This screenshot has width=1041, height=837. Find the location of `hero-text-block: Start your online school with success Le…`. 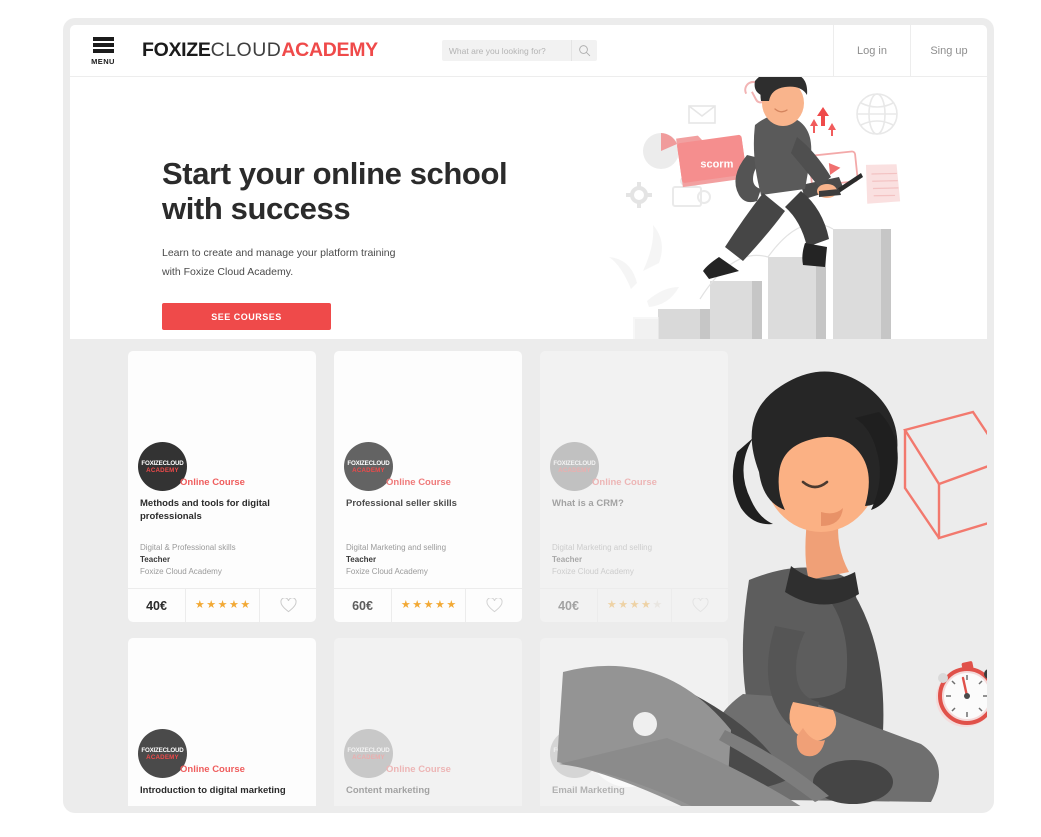

hero-text-block: Start your online school with success Le… is located at coordinates (372, 243).